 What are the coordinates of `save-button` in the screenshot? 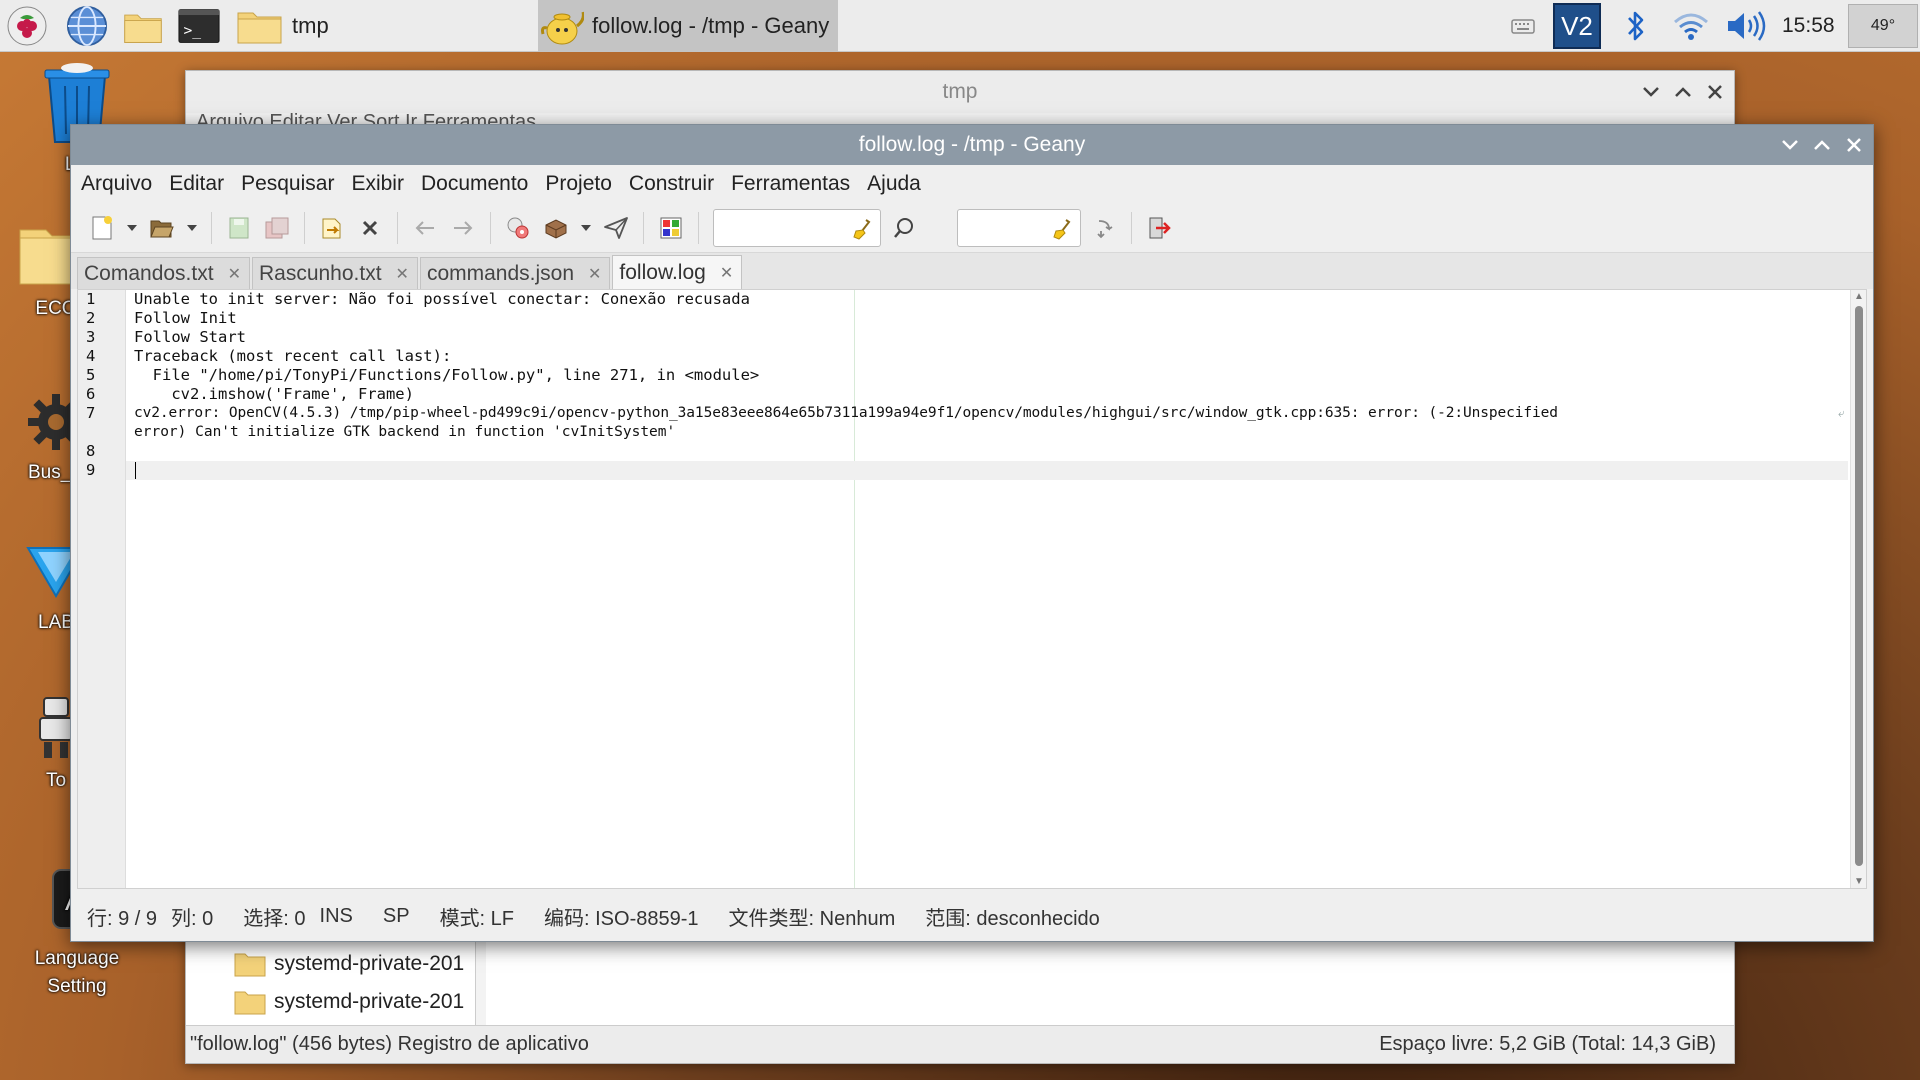 It's located at (239, 228).